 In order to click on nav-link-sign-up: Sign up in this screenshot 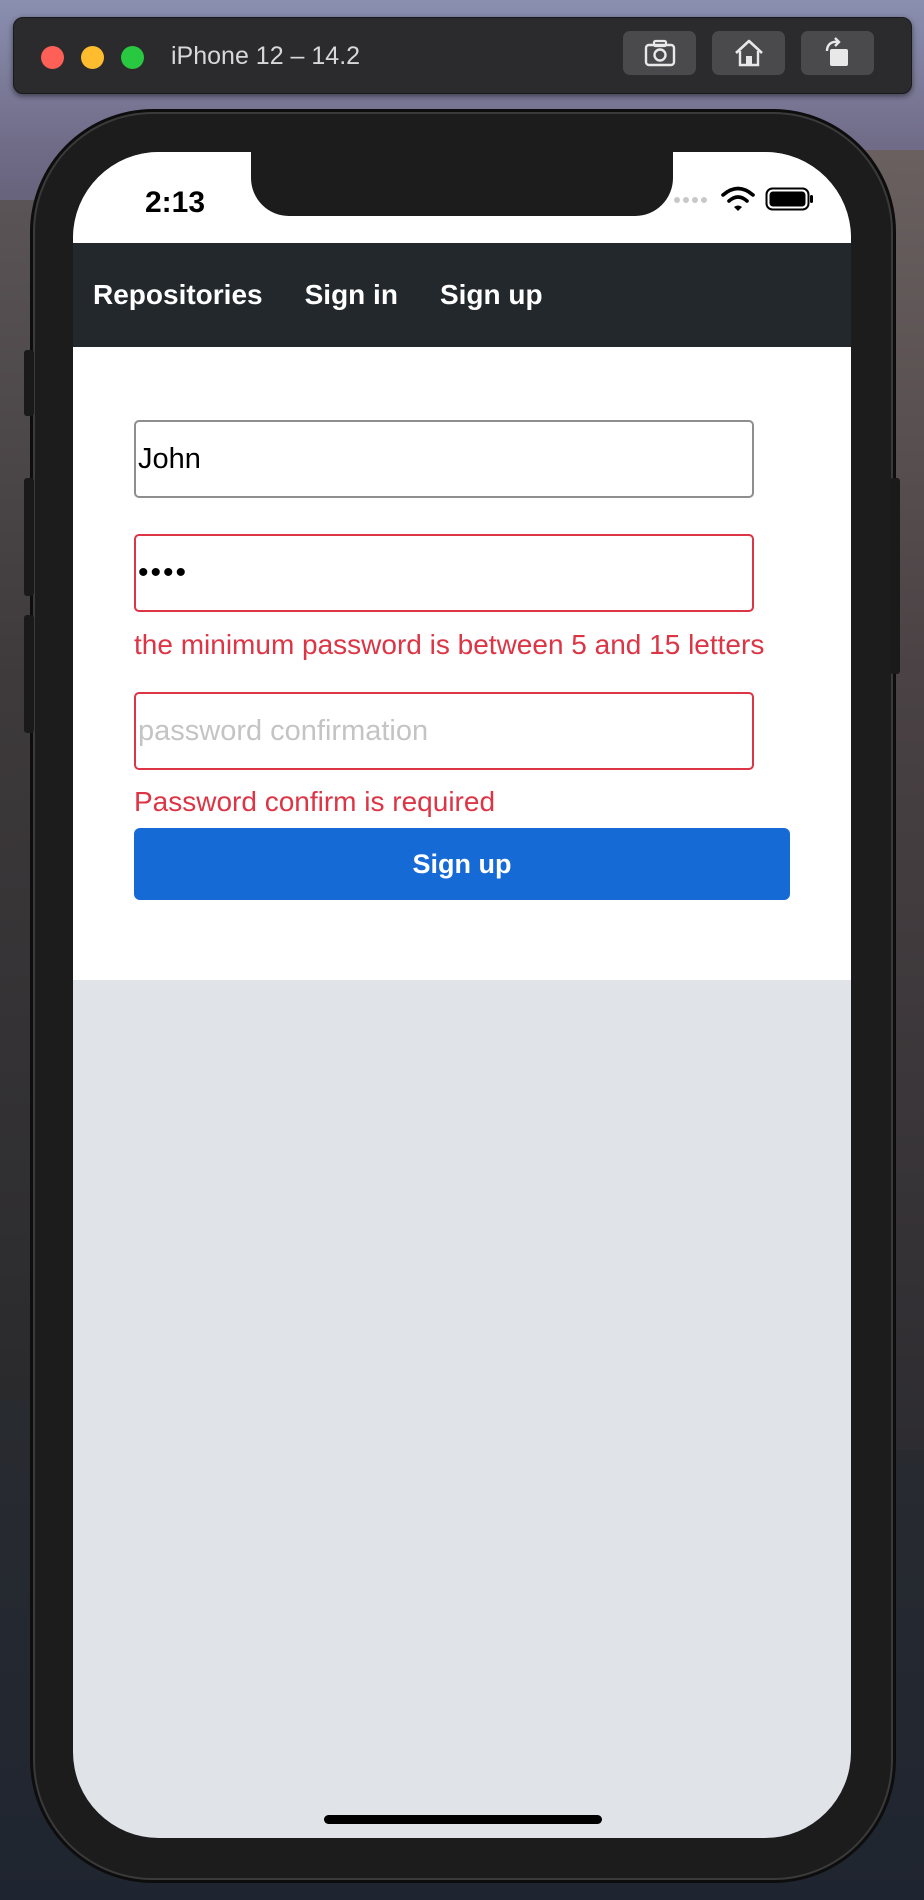, I will do `click(491, 295)`.